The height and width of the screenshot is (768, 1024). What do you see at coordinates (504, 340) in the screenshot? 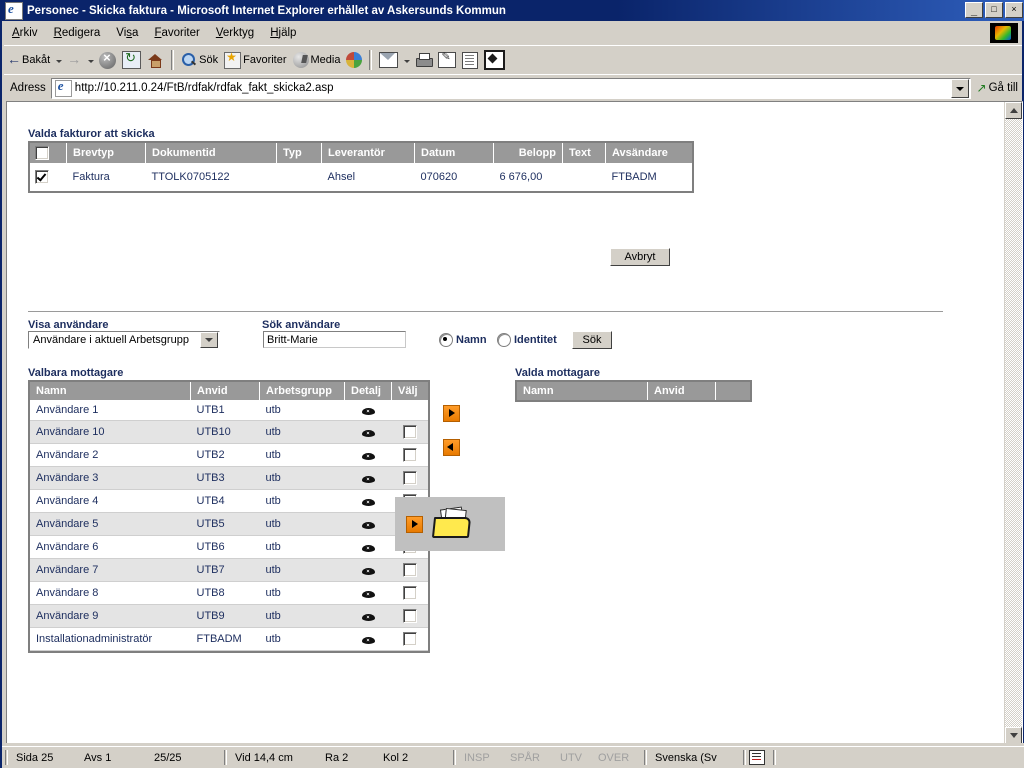
I see `radio-identitet-control` at bounding box center [504, 340].